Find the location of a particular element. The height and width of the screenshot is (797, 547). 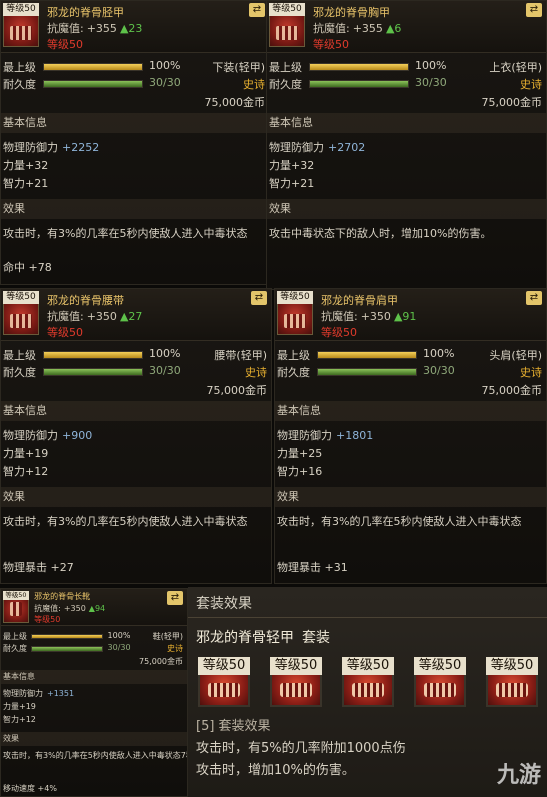

stat-row: 智力+16 is located at coordinates (299, 471).